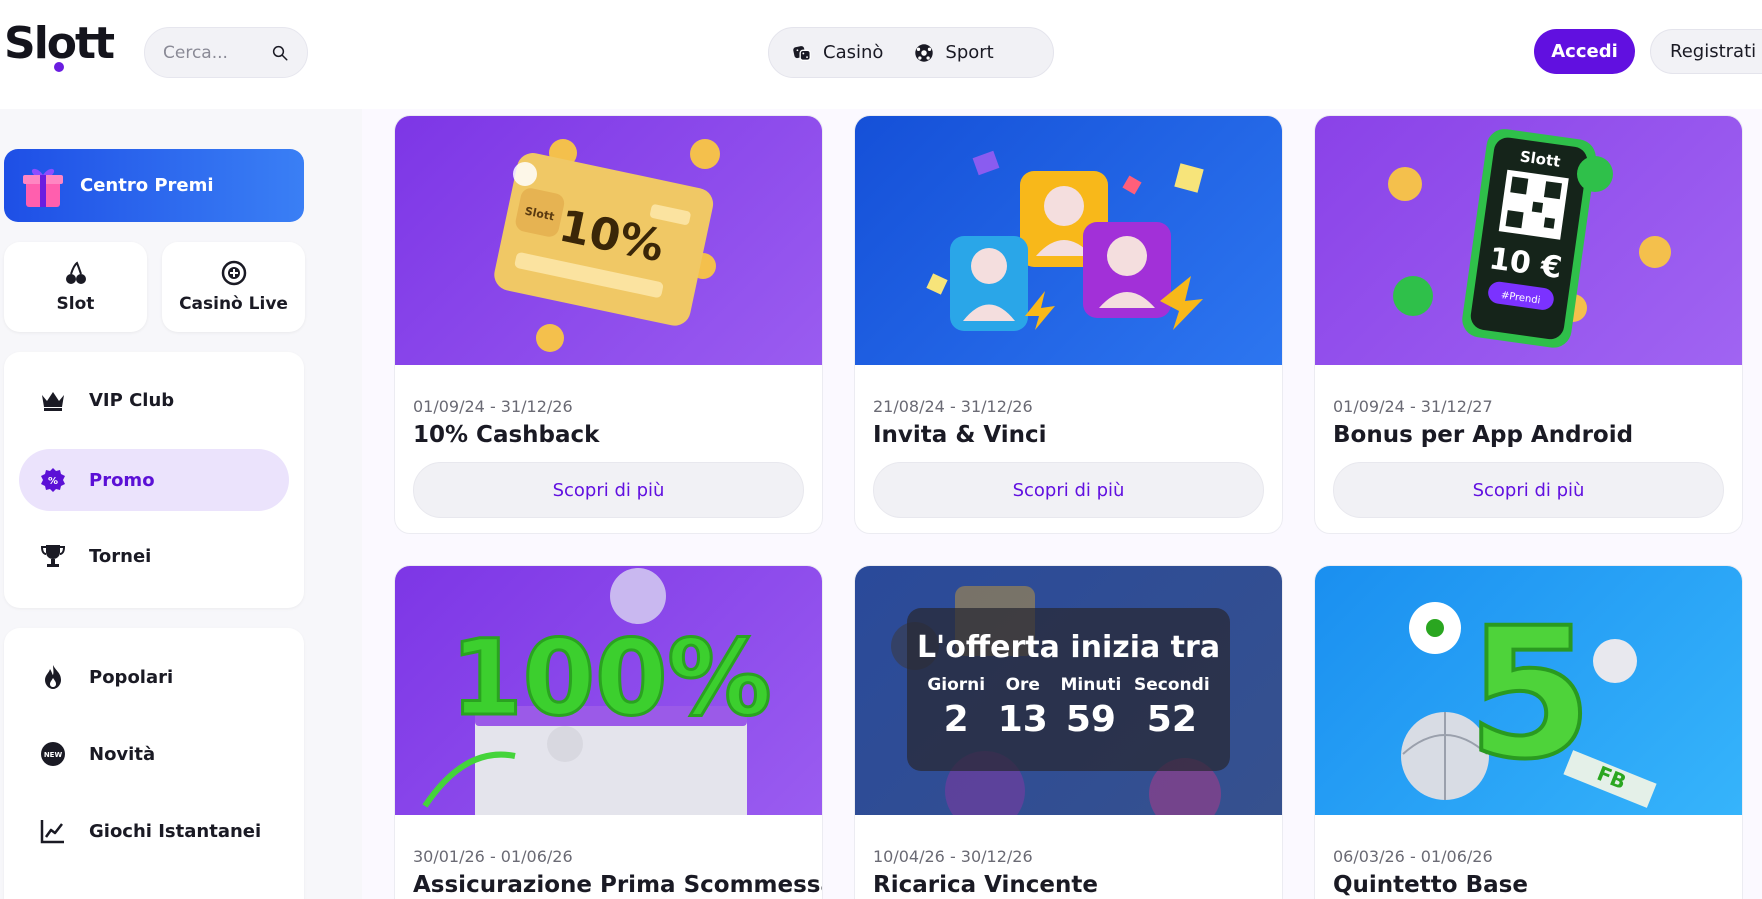 Image resolution: width=1762 pixels, height=899 pixels. I want to click on sidebar-item-vip-club: VIP Club, so click(154, 400).